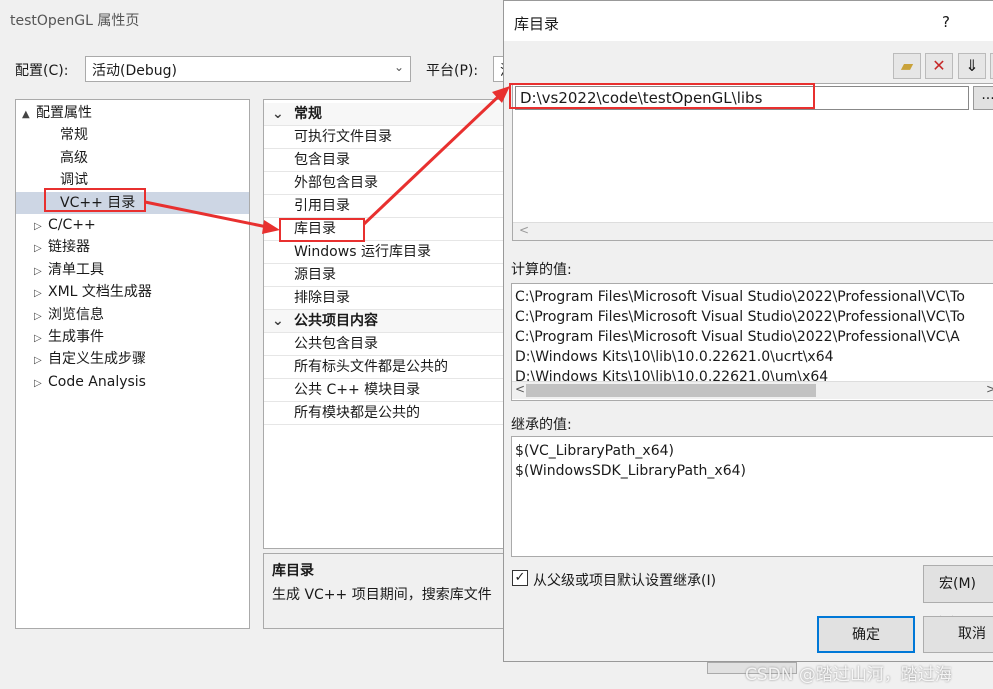 Image resolution: width=993 pixels, height=689 pixels. What do you see at coordinates (848, 675) in the screenshot?
I see `watermark: CSDN @踏过山河，踏过海` at bounding box center [848, 675].